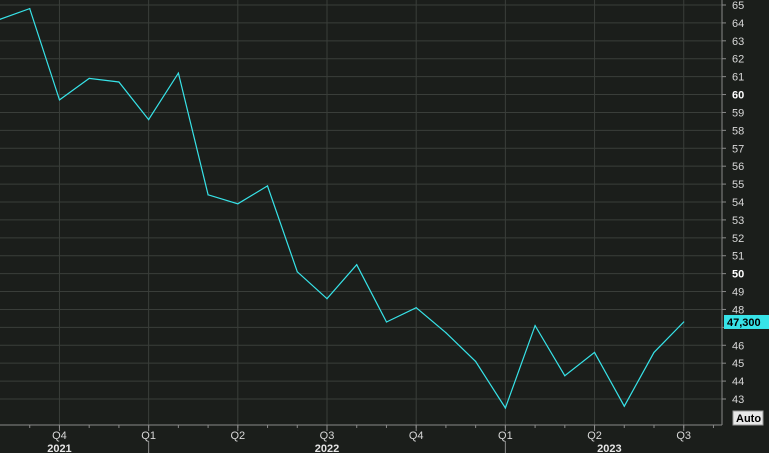  I want to click on y-tick-label: 52, so click(738, 239).